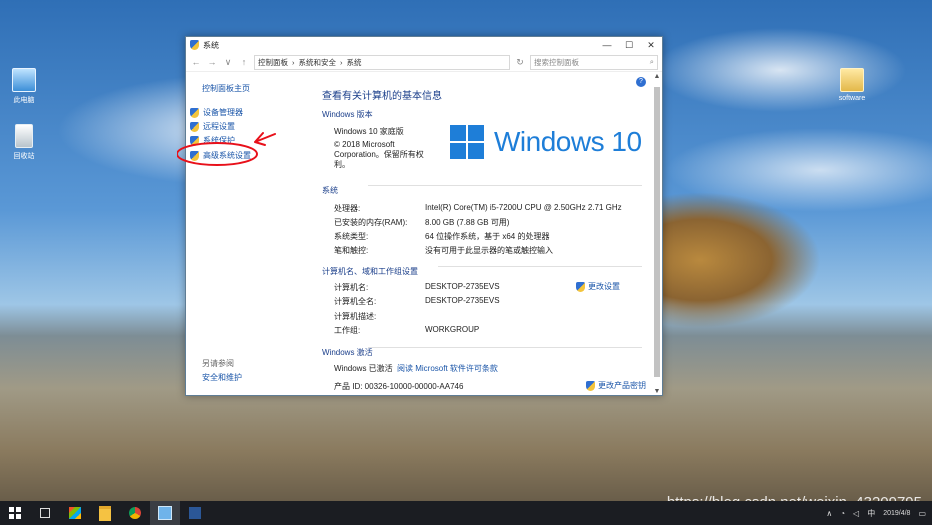 Image resolution: width=932 pixels, height=525 pixels. I want to click on windows-logo: Windows 10, so click(546, 142).